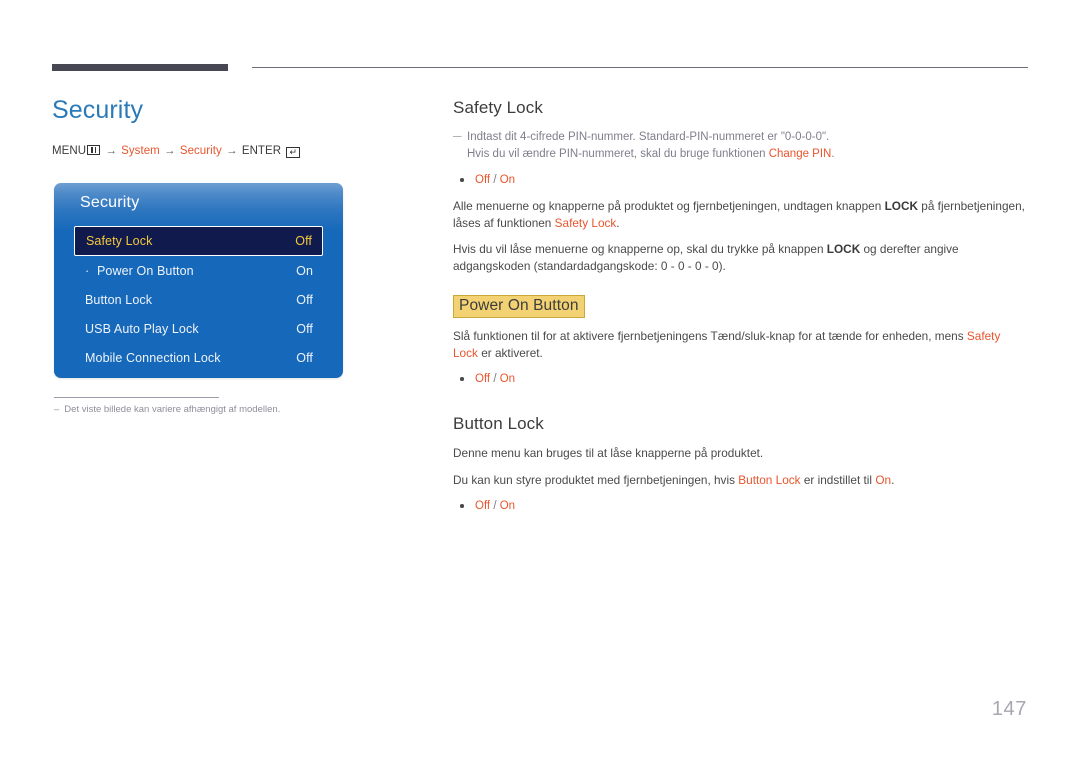 The width and height of the screenshot is (1080, 763). I want to click on value-on: On, so click(883, 479).